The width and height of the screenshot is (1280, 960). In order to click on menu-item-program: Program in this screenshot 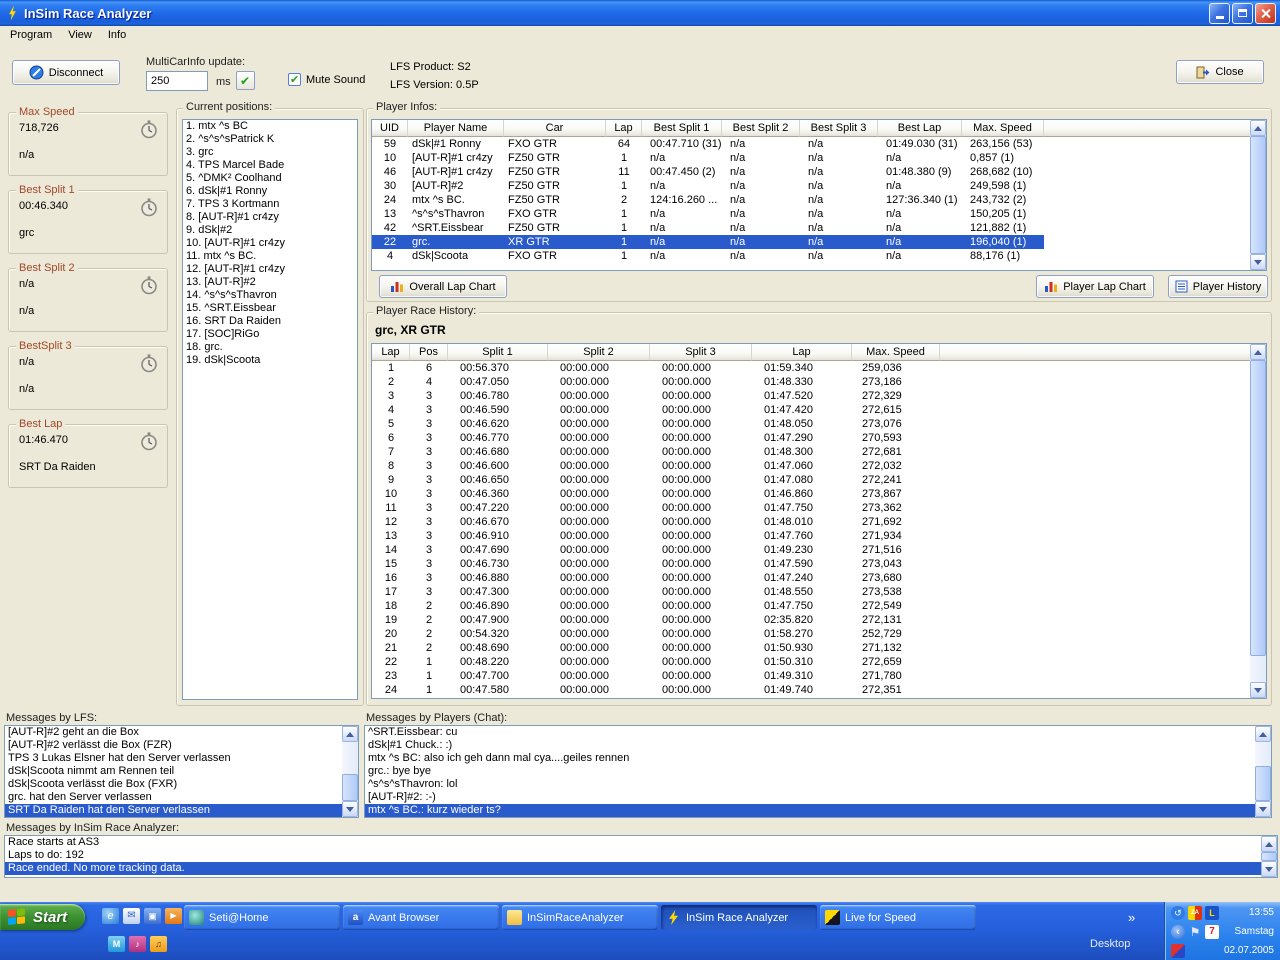, I will do `click(31, 35)`.